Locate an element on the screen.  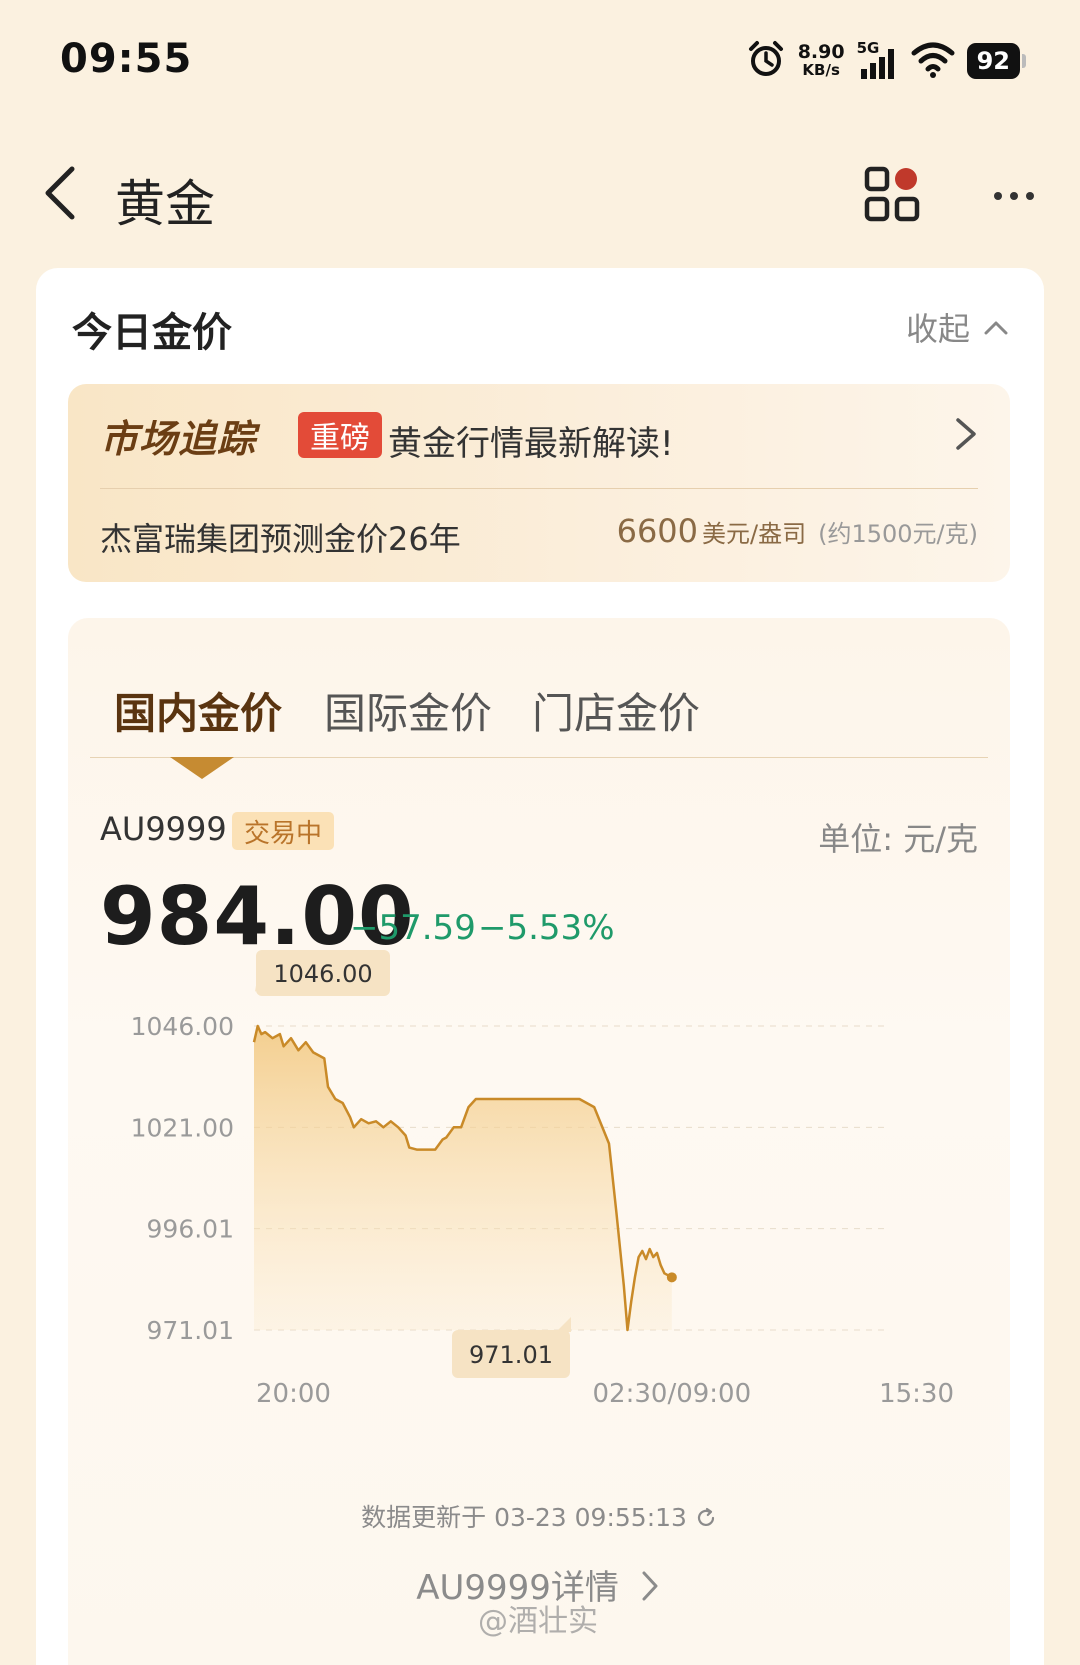
news-price-unit: 美元/盎司 is located at coordinates (754, 534).